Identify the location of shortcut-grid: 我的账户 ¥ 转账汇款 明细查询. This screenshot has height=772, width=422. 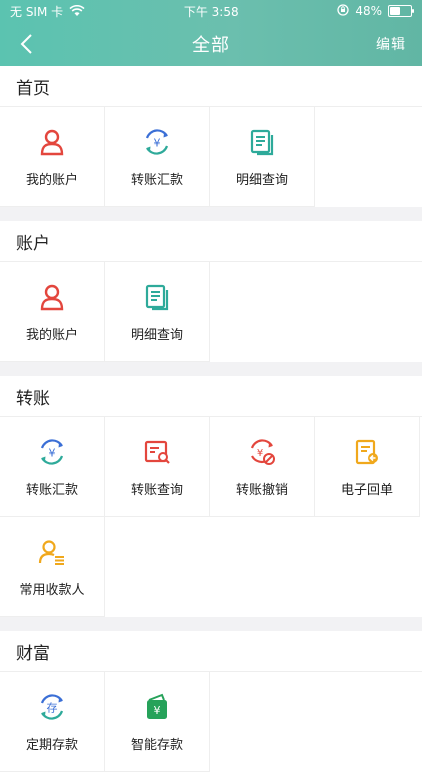
(211, 156).